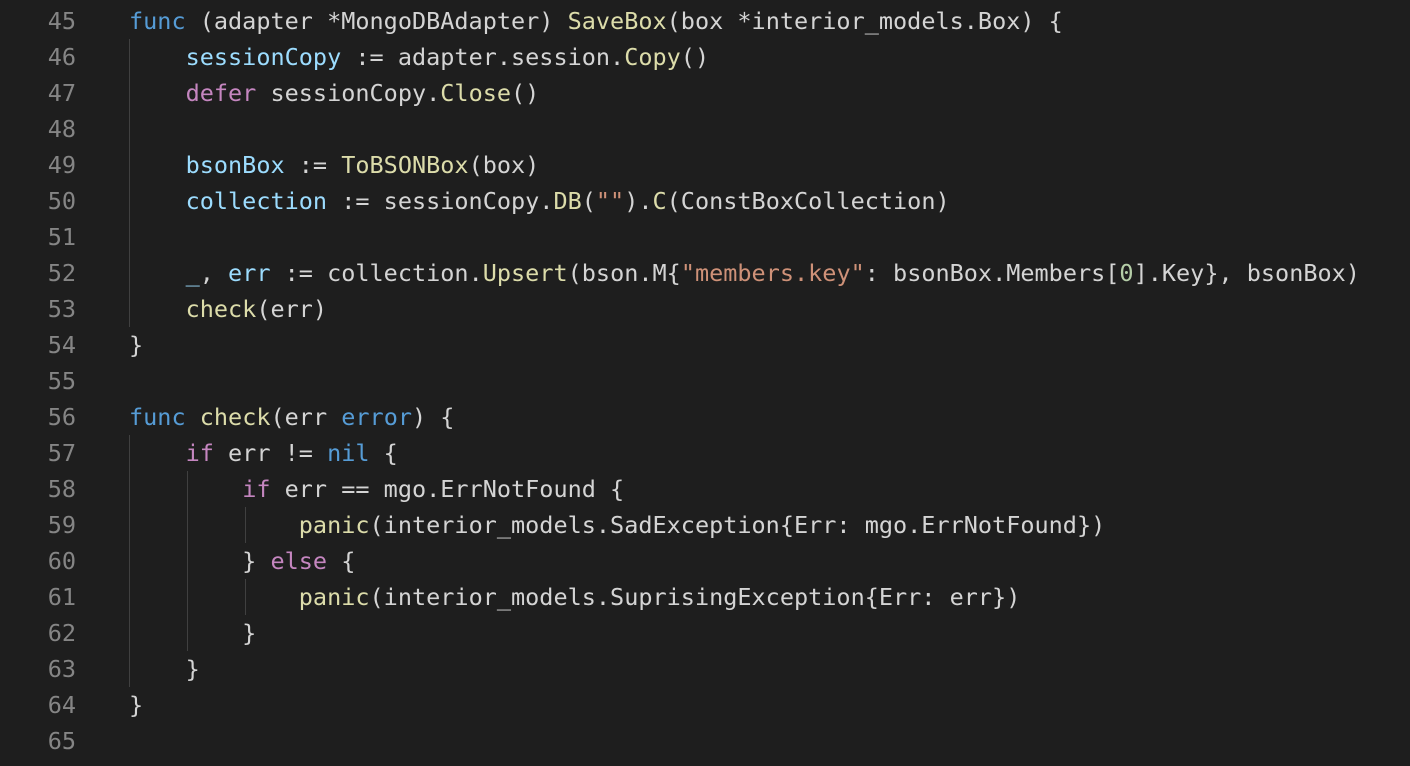 The width and height of the screenshot is (1410, 766). Describe the element at coordinates (61, 201) in the screenshot. I see `line-number: 50` at that location.